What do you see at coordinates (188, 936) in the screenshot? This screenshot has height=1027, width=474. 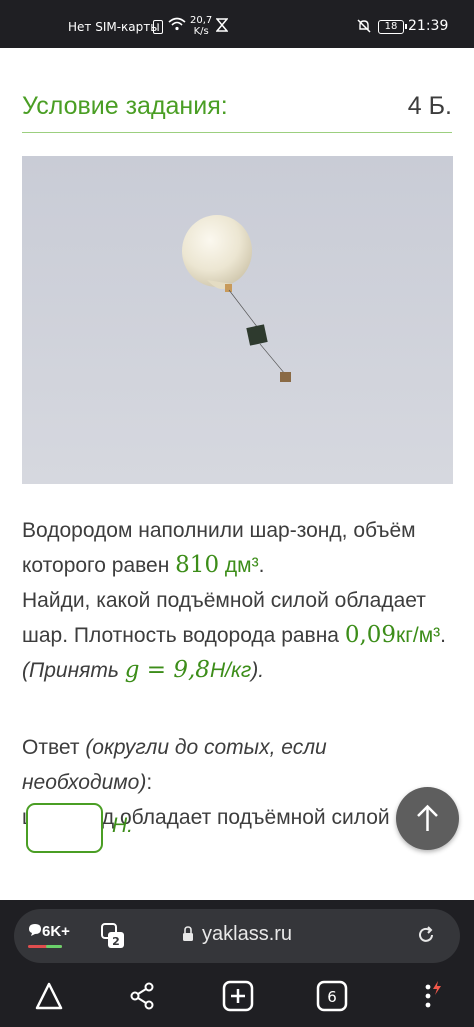 I see `lock-icon` at bounding box center [188, 936].